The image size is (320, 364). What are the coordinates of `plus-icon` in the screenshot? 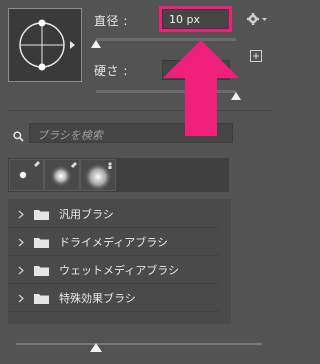 It's located at (256, 56).